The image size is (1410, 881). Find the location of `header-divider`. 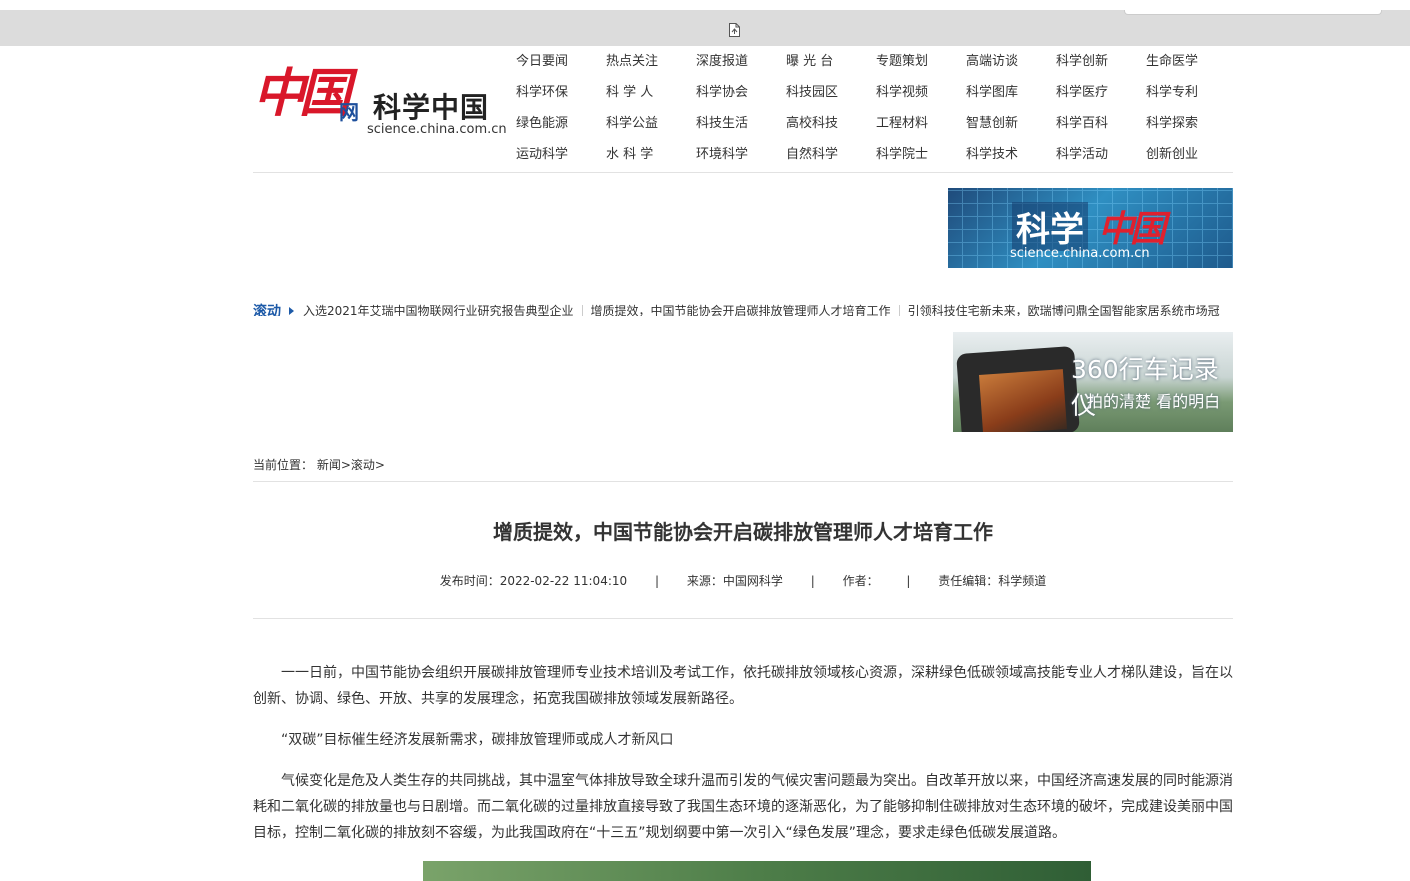

header-divider is located at coordinates (743, 172).